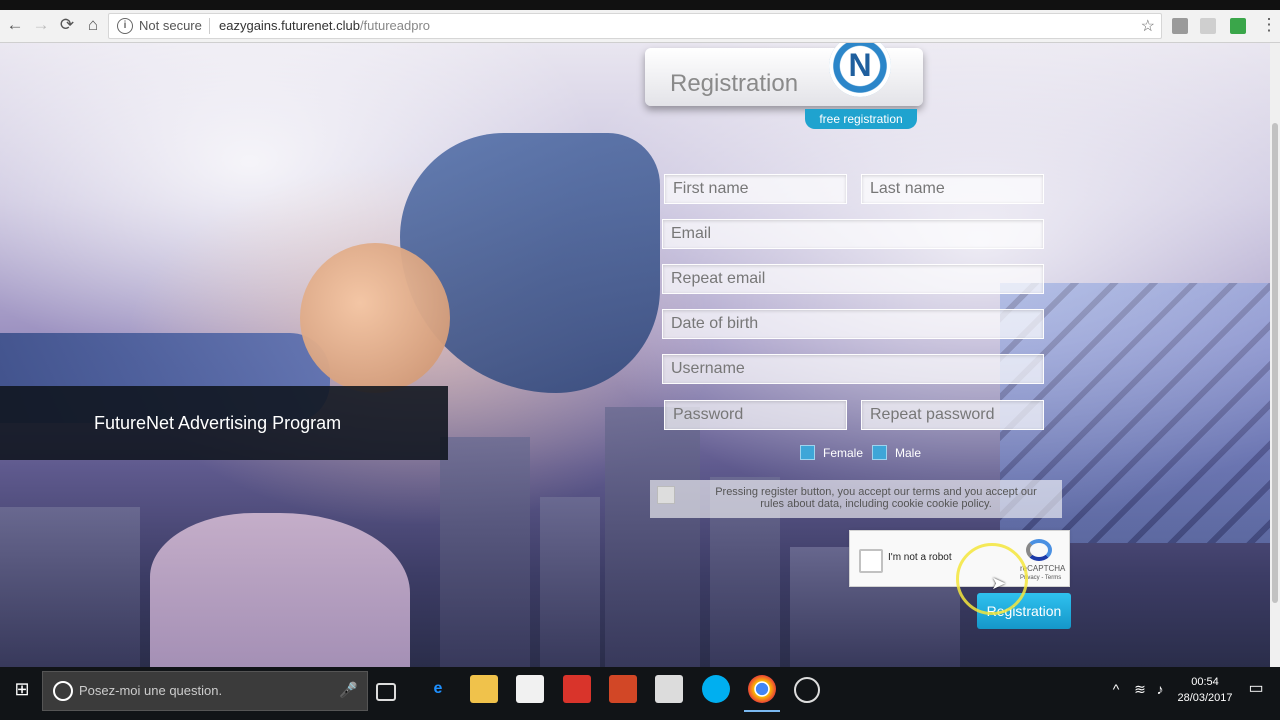 The image size is (1280, 720). I want to click on recaptcha-label: I'm not a robot, so click(920, 557).